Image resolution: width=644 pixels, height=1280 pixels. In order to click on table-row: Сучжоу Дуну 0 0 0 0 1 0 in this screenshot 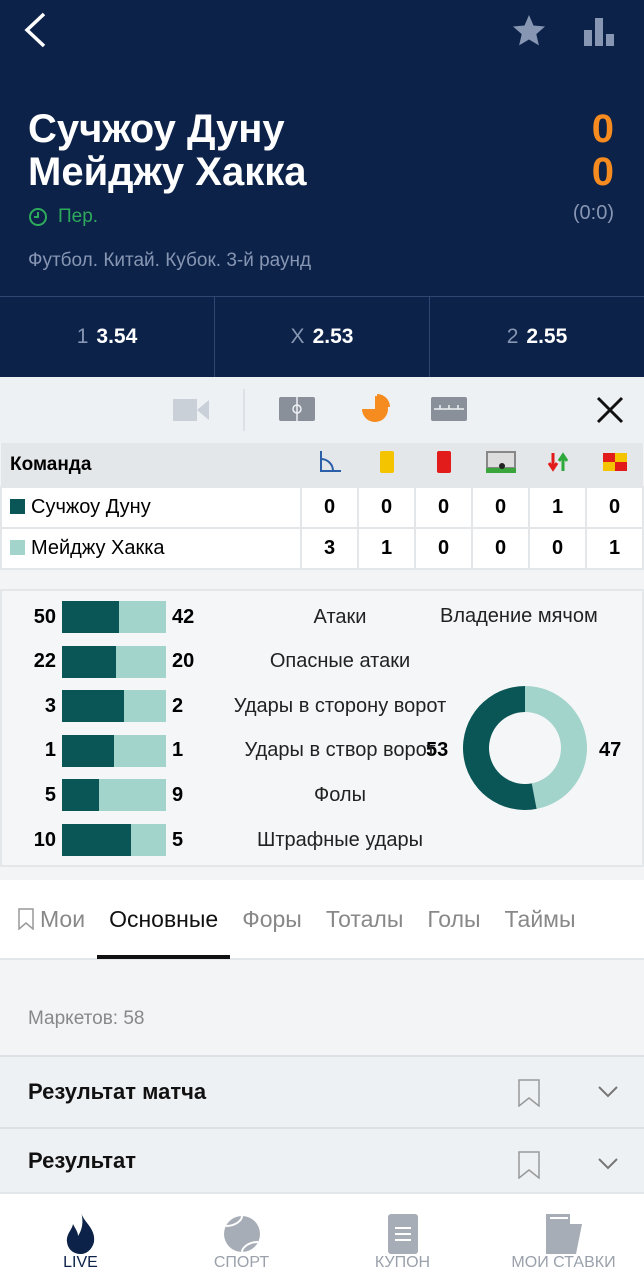, I will do `click(322, 507)`.